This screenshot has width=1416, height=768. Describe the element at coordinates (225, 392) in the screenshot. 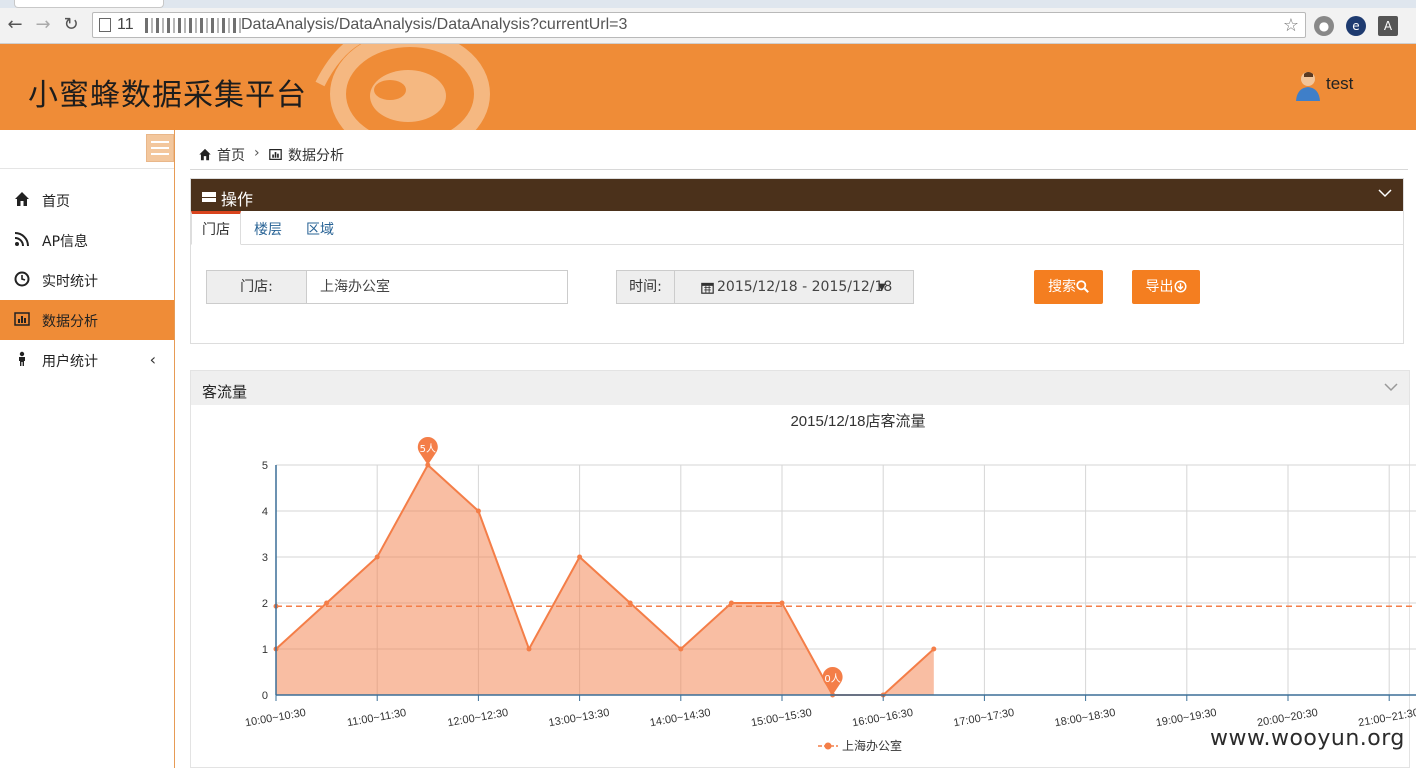

I see `traffic-panel-title: 客流量` at that location.